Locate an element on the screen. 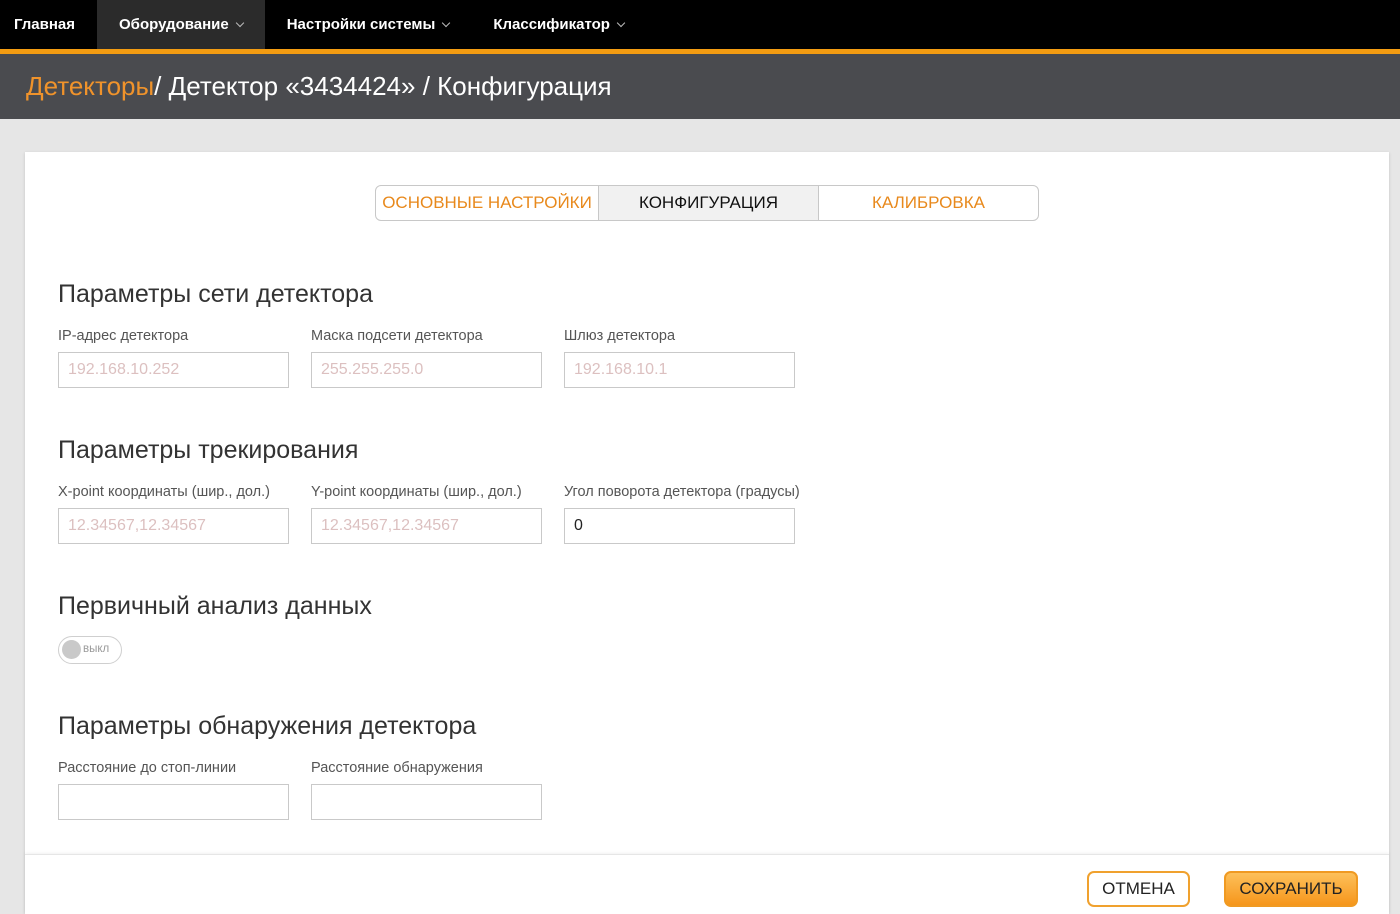  section-title-detection: Параметры обнаружения детектора is located at coordinates (267, 726).